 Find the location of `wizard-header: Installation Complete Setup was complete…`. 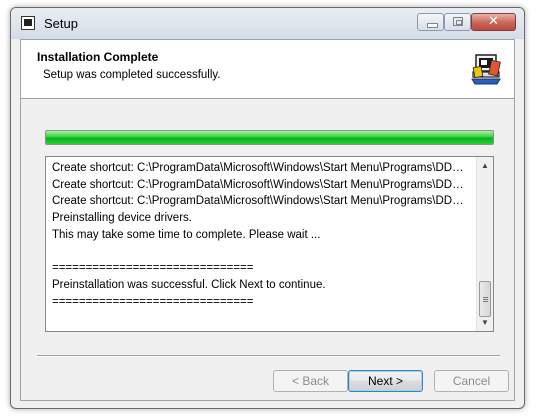

wizard-header: Installation Complete Setup was complete… is located at coordinates (267, 69).